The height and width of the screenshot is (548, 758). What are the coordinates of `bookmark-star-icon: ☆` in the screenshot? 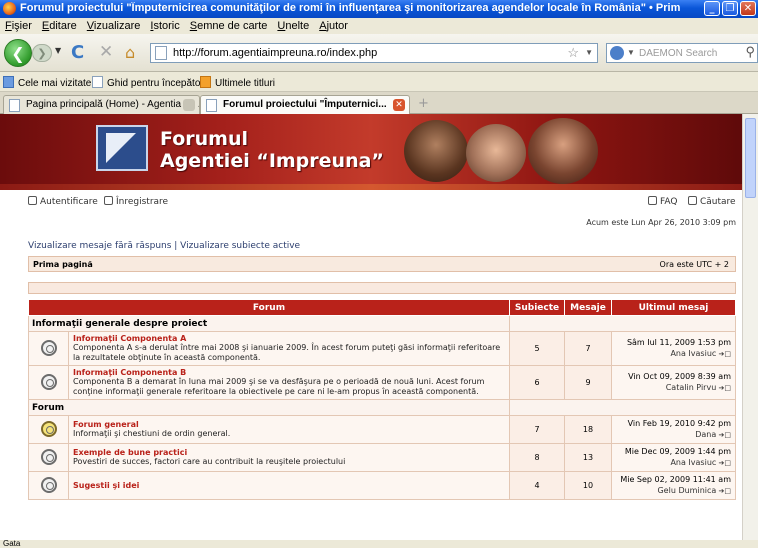 It's located at (573, 53).